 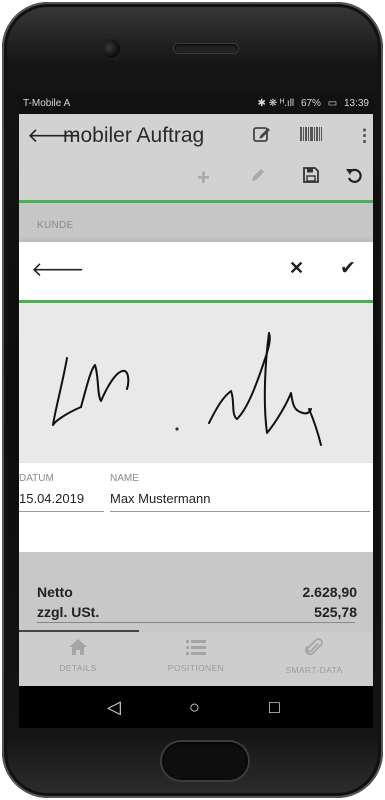 I want to click on tab-details: DETAILS, so click(x=78, y=655).